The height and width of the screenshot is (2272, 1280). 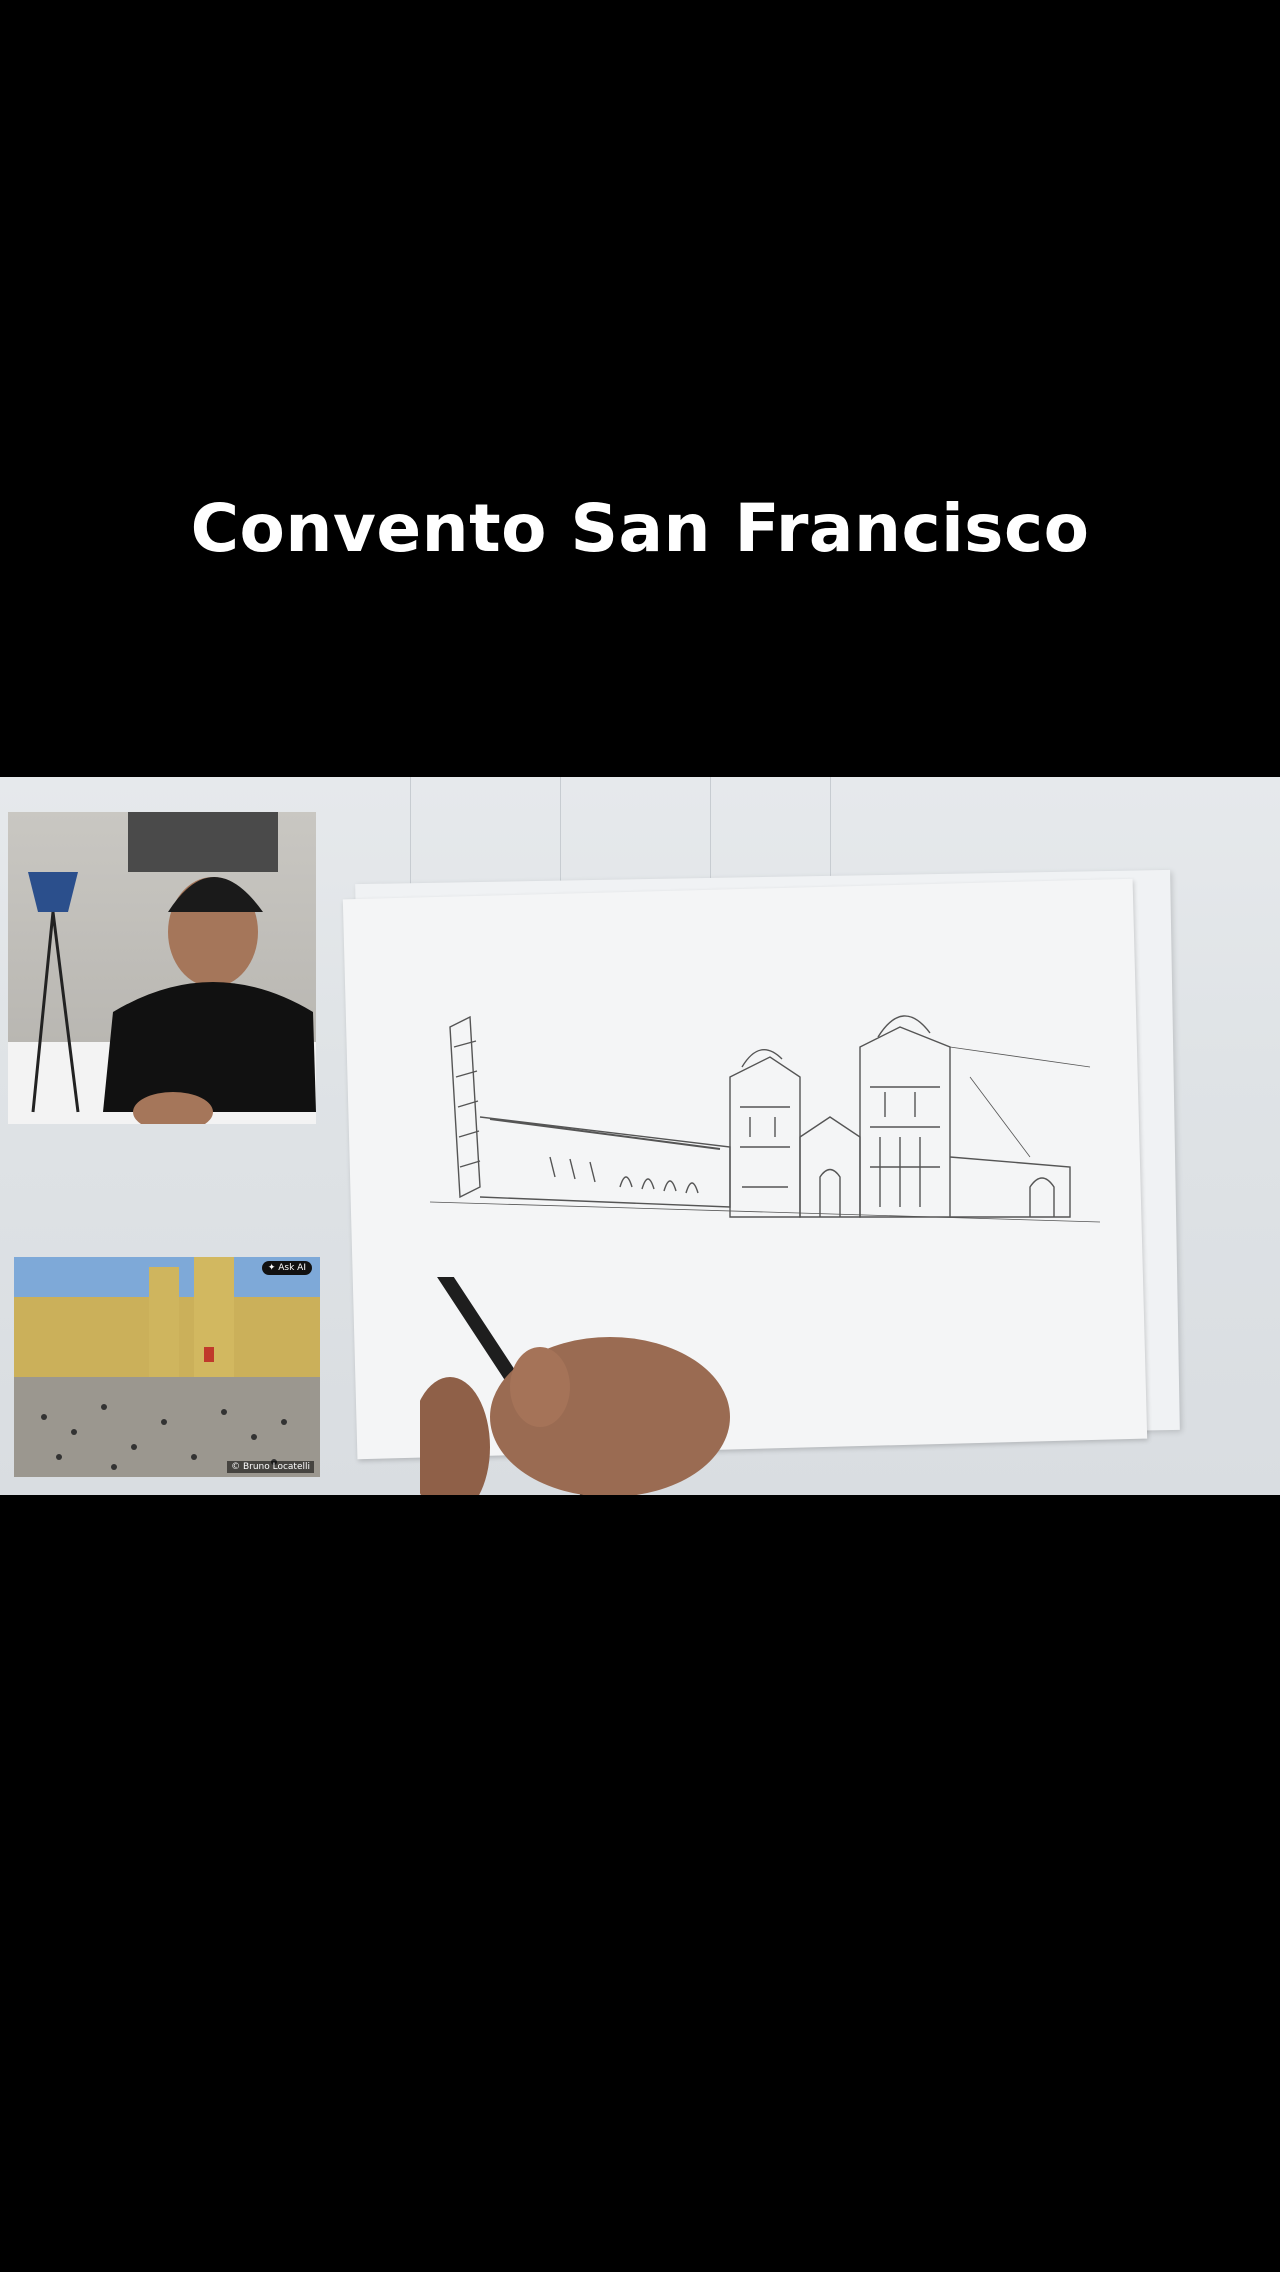 What do you see at coordinates (270, 1467) in the screenshot?
I see `photo-credit: © Bruno Locatelli` at bounding box center [270, 1467].